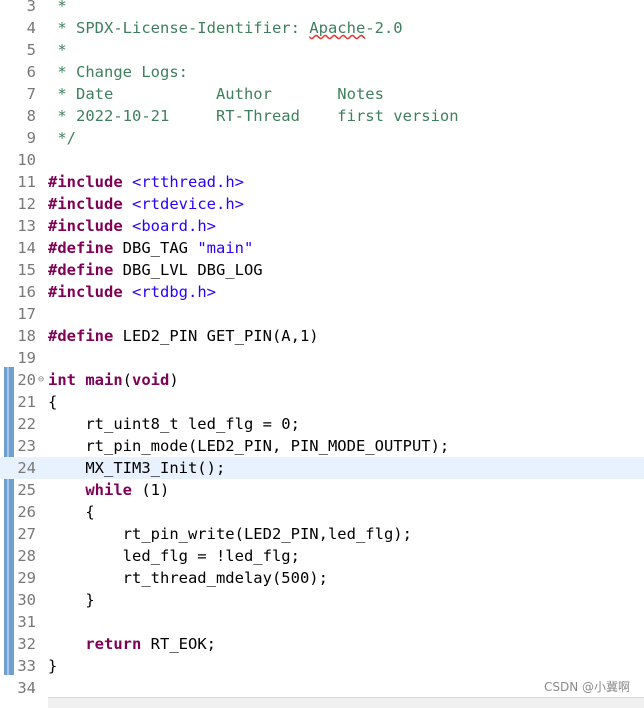 The width and height of the screenshot is (644, 708). What do you see at coordinates (26, 292) in the screenshot?
I see `line-number: 16` at bounding box center [26, 292].